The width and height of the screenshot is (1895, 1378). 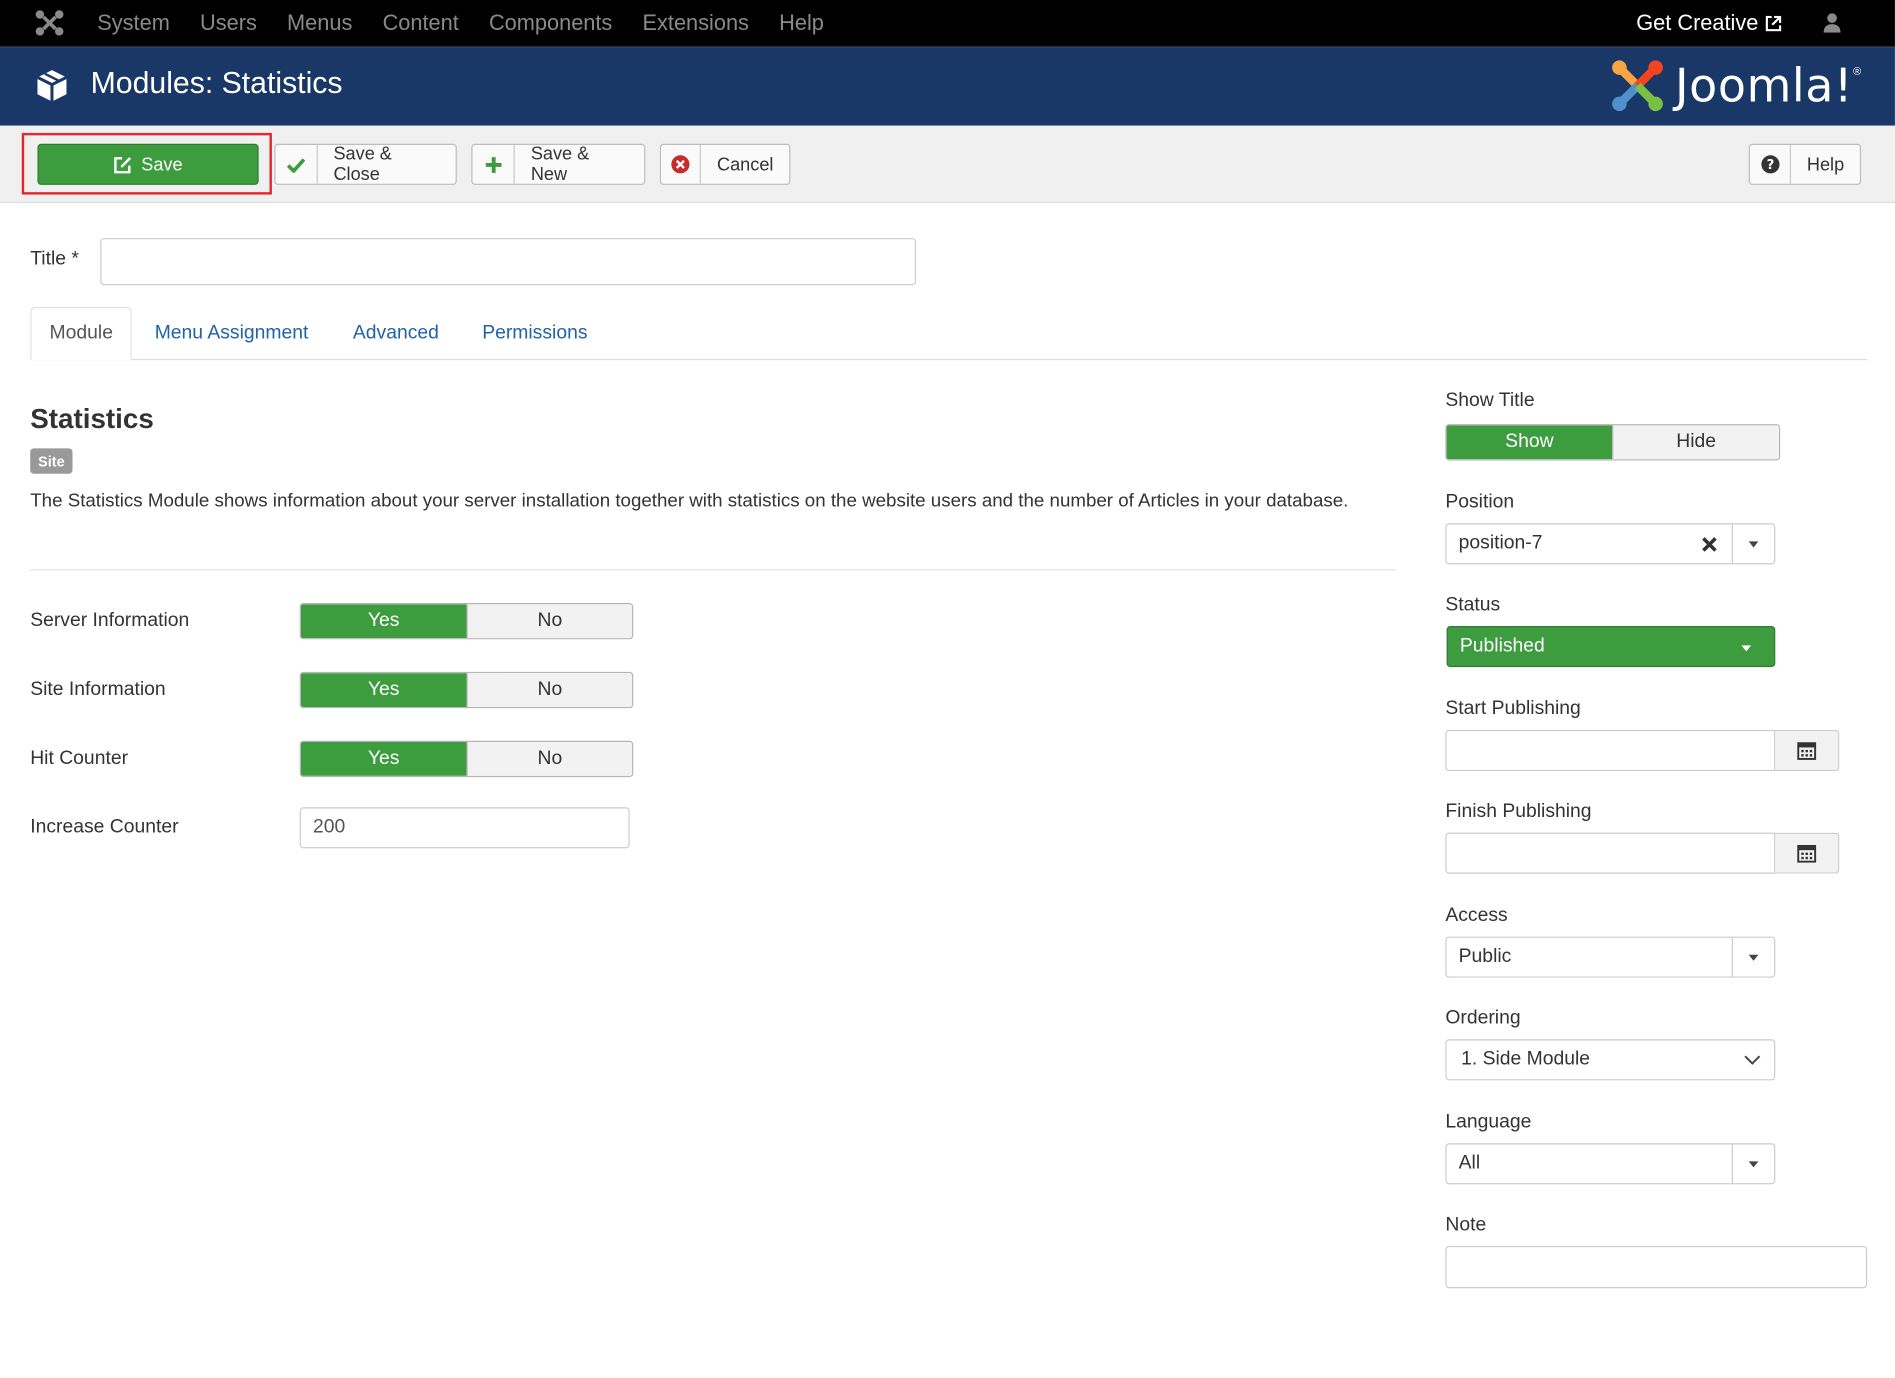 What do you see at coordinates (1476, 915) in the screenshot?
I see `access-label: Access` at bounding box center [1476, 915].